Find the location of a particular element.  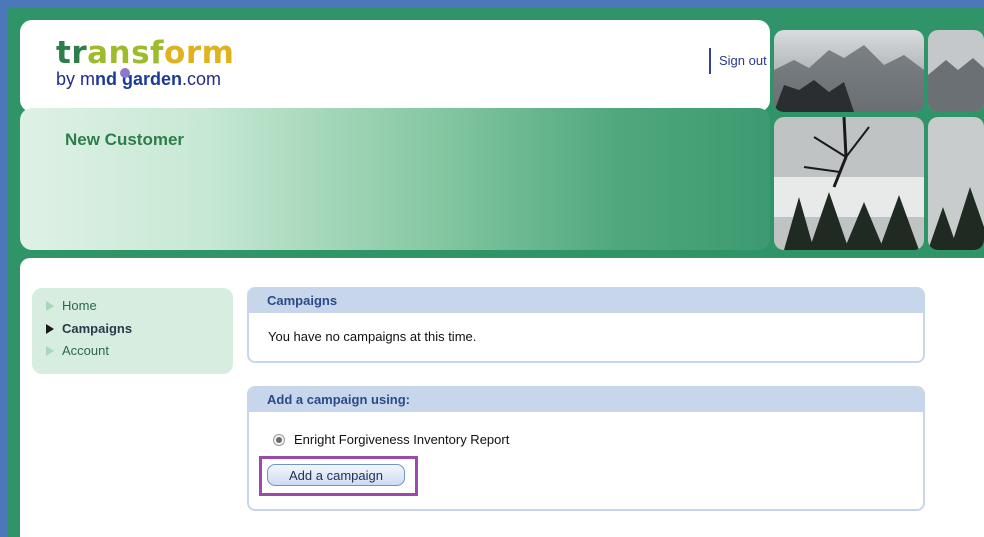

header: transform by mnd garden.com Sign out is located at coordinates (395, 66).